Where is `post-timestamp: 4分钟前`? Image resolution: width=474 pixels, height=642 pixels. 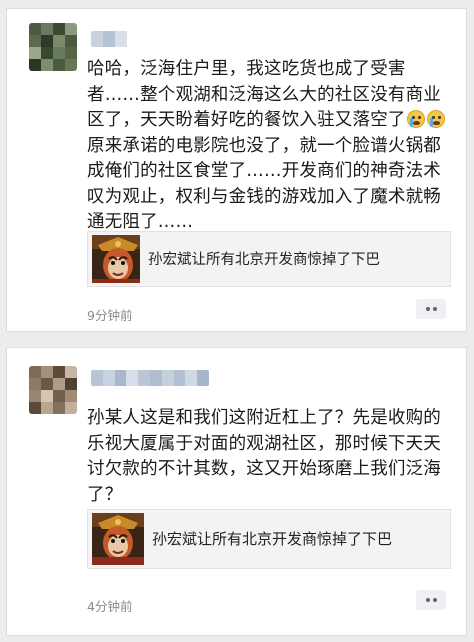
post-timestamp: 4分钟前 is located at coordinates (110, 606).